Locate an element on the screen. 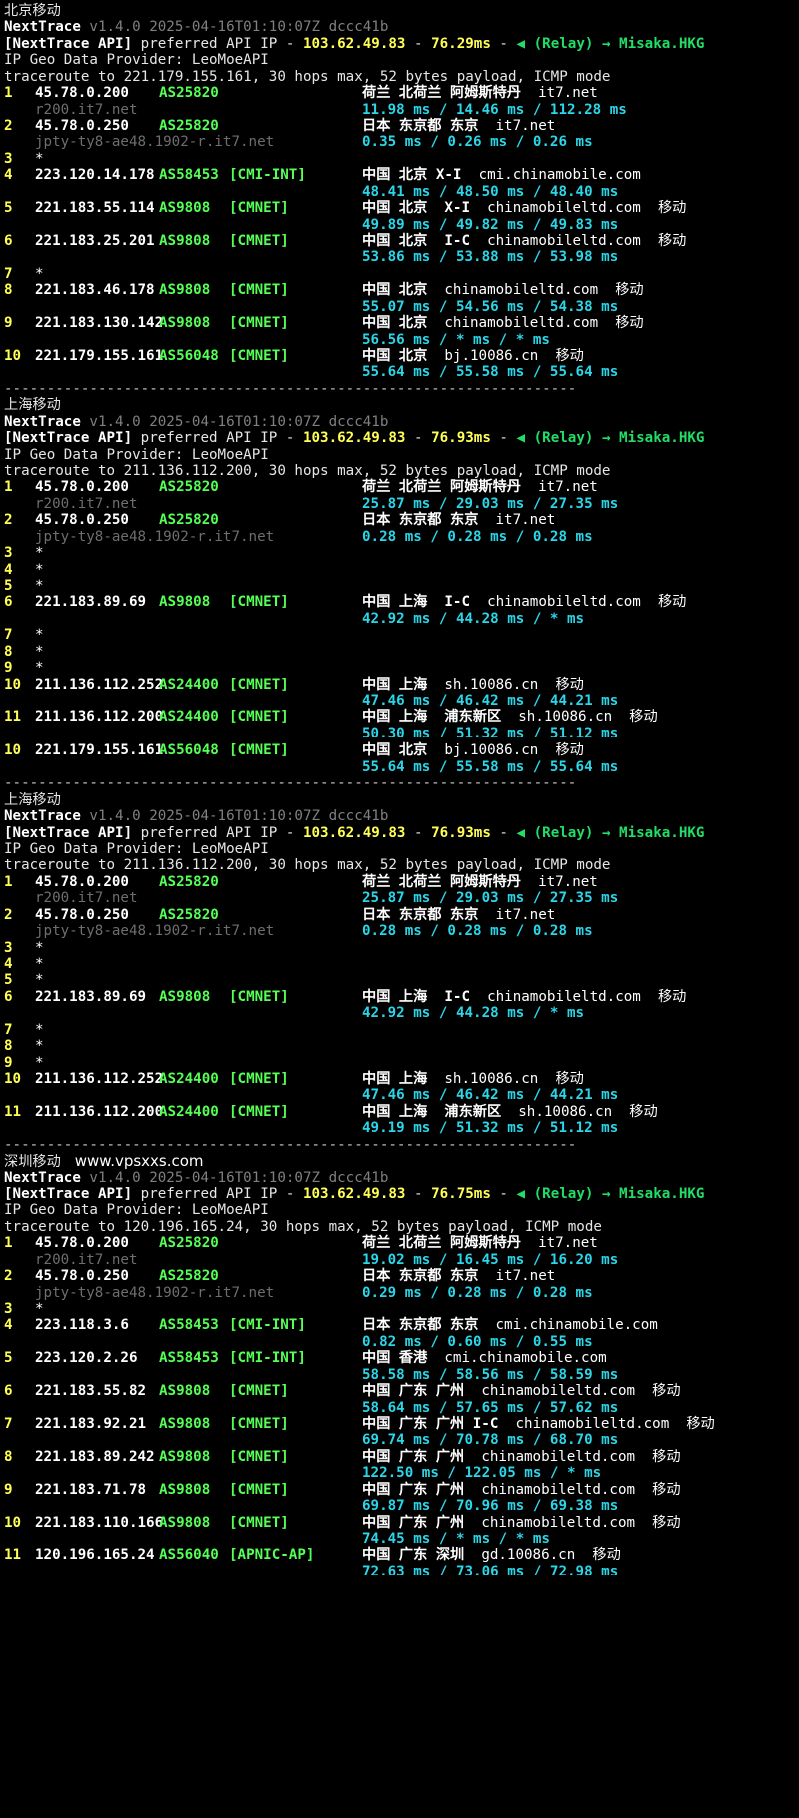  hop-rtt: 72.63 ms / 73.06 ms / 72.98 ms is located at coordinates (490, 1569).